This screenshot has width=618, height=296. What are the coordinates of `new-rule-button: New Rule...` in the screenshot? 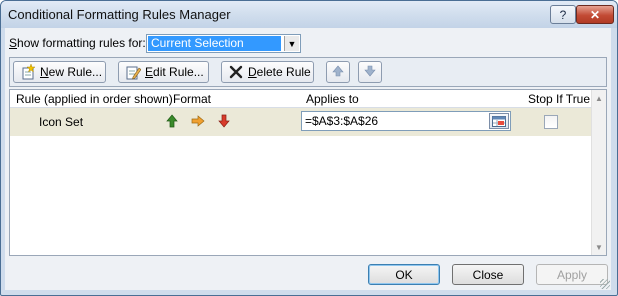 It's located at (59, 72).